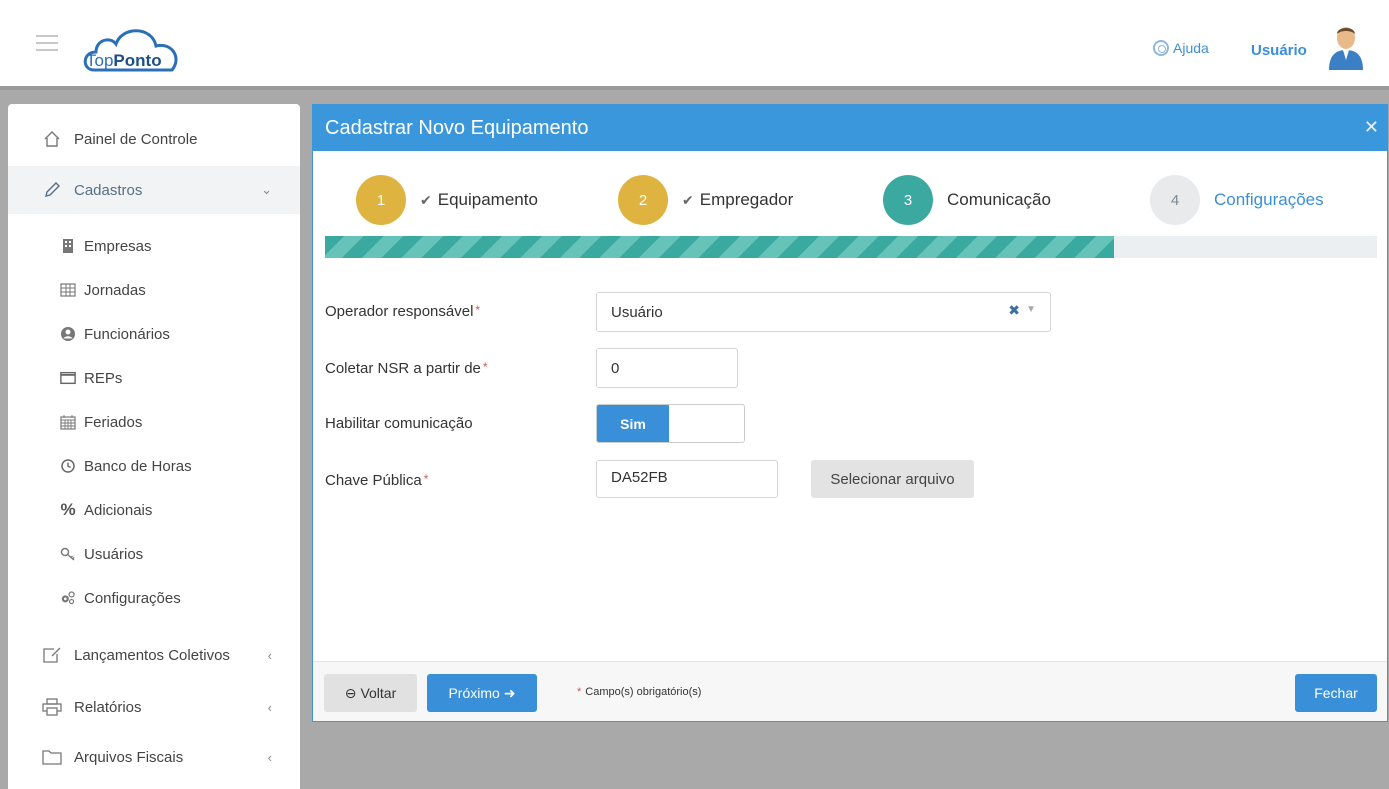  What do you see at coordinates (637, 312) in the screenshot?
I see `operator-select-value: Usuário` at bounding box center [637, 312].